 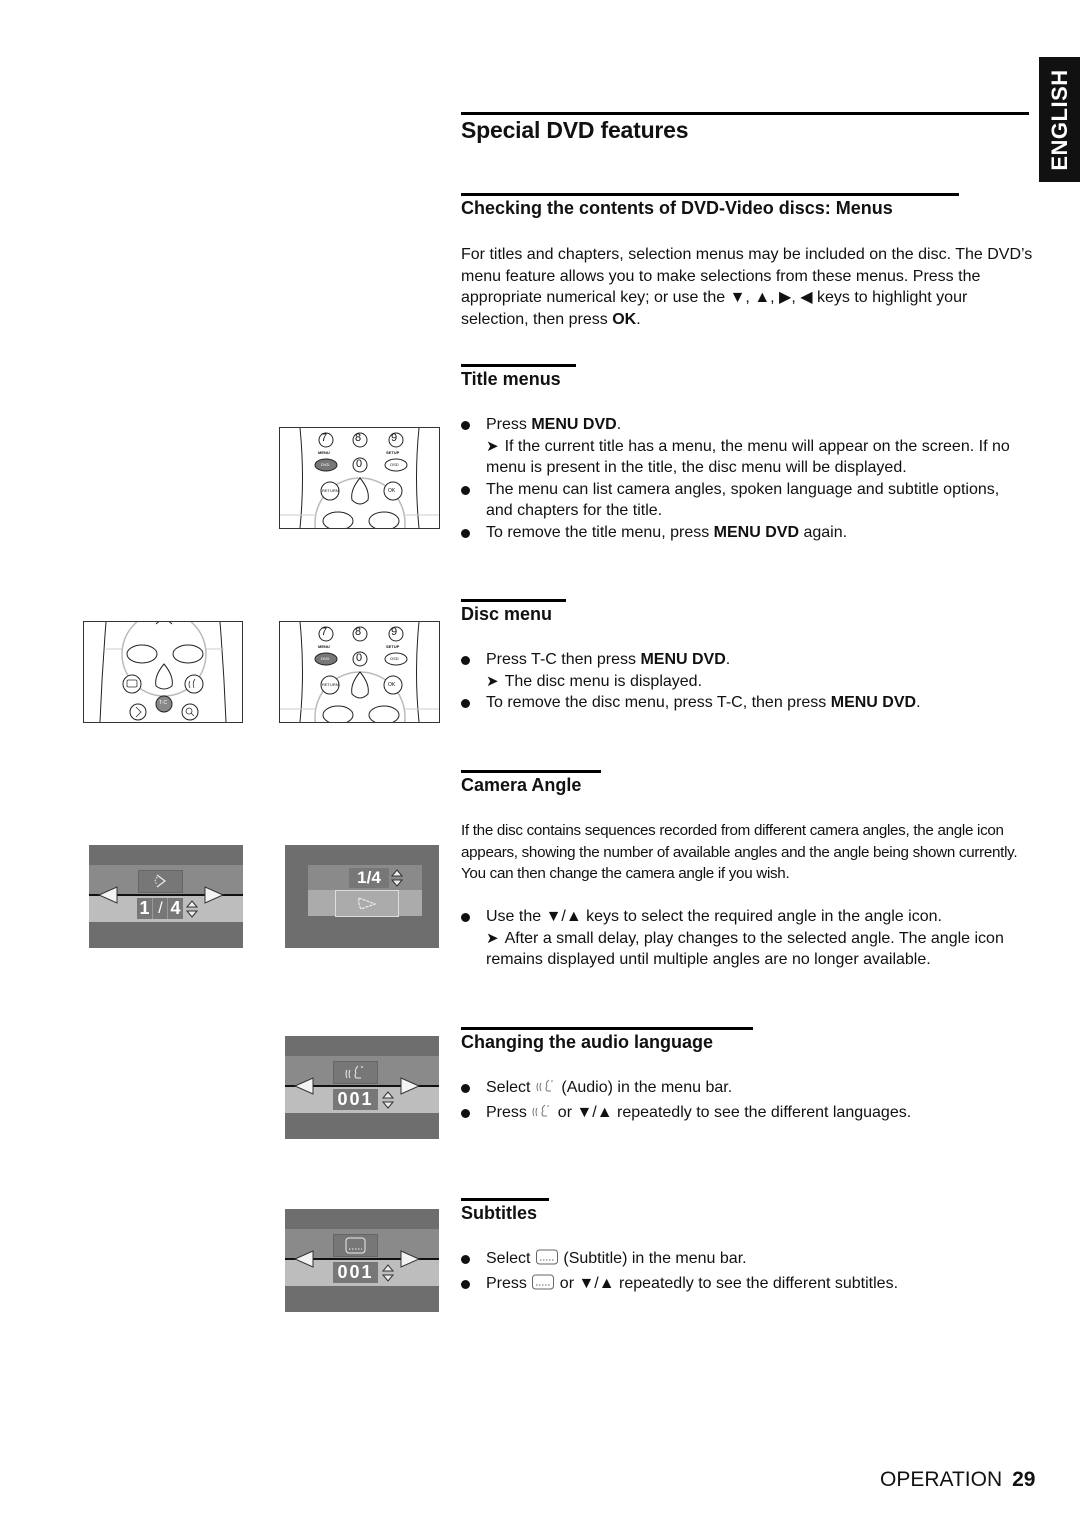 I want to click on text: Press T-C then press, so click(x=563, y=659).